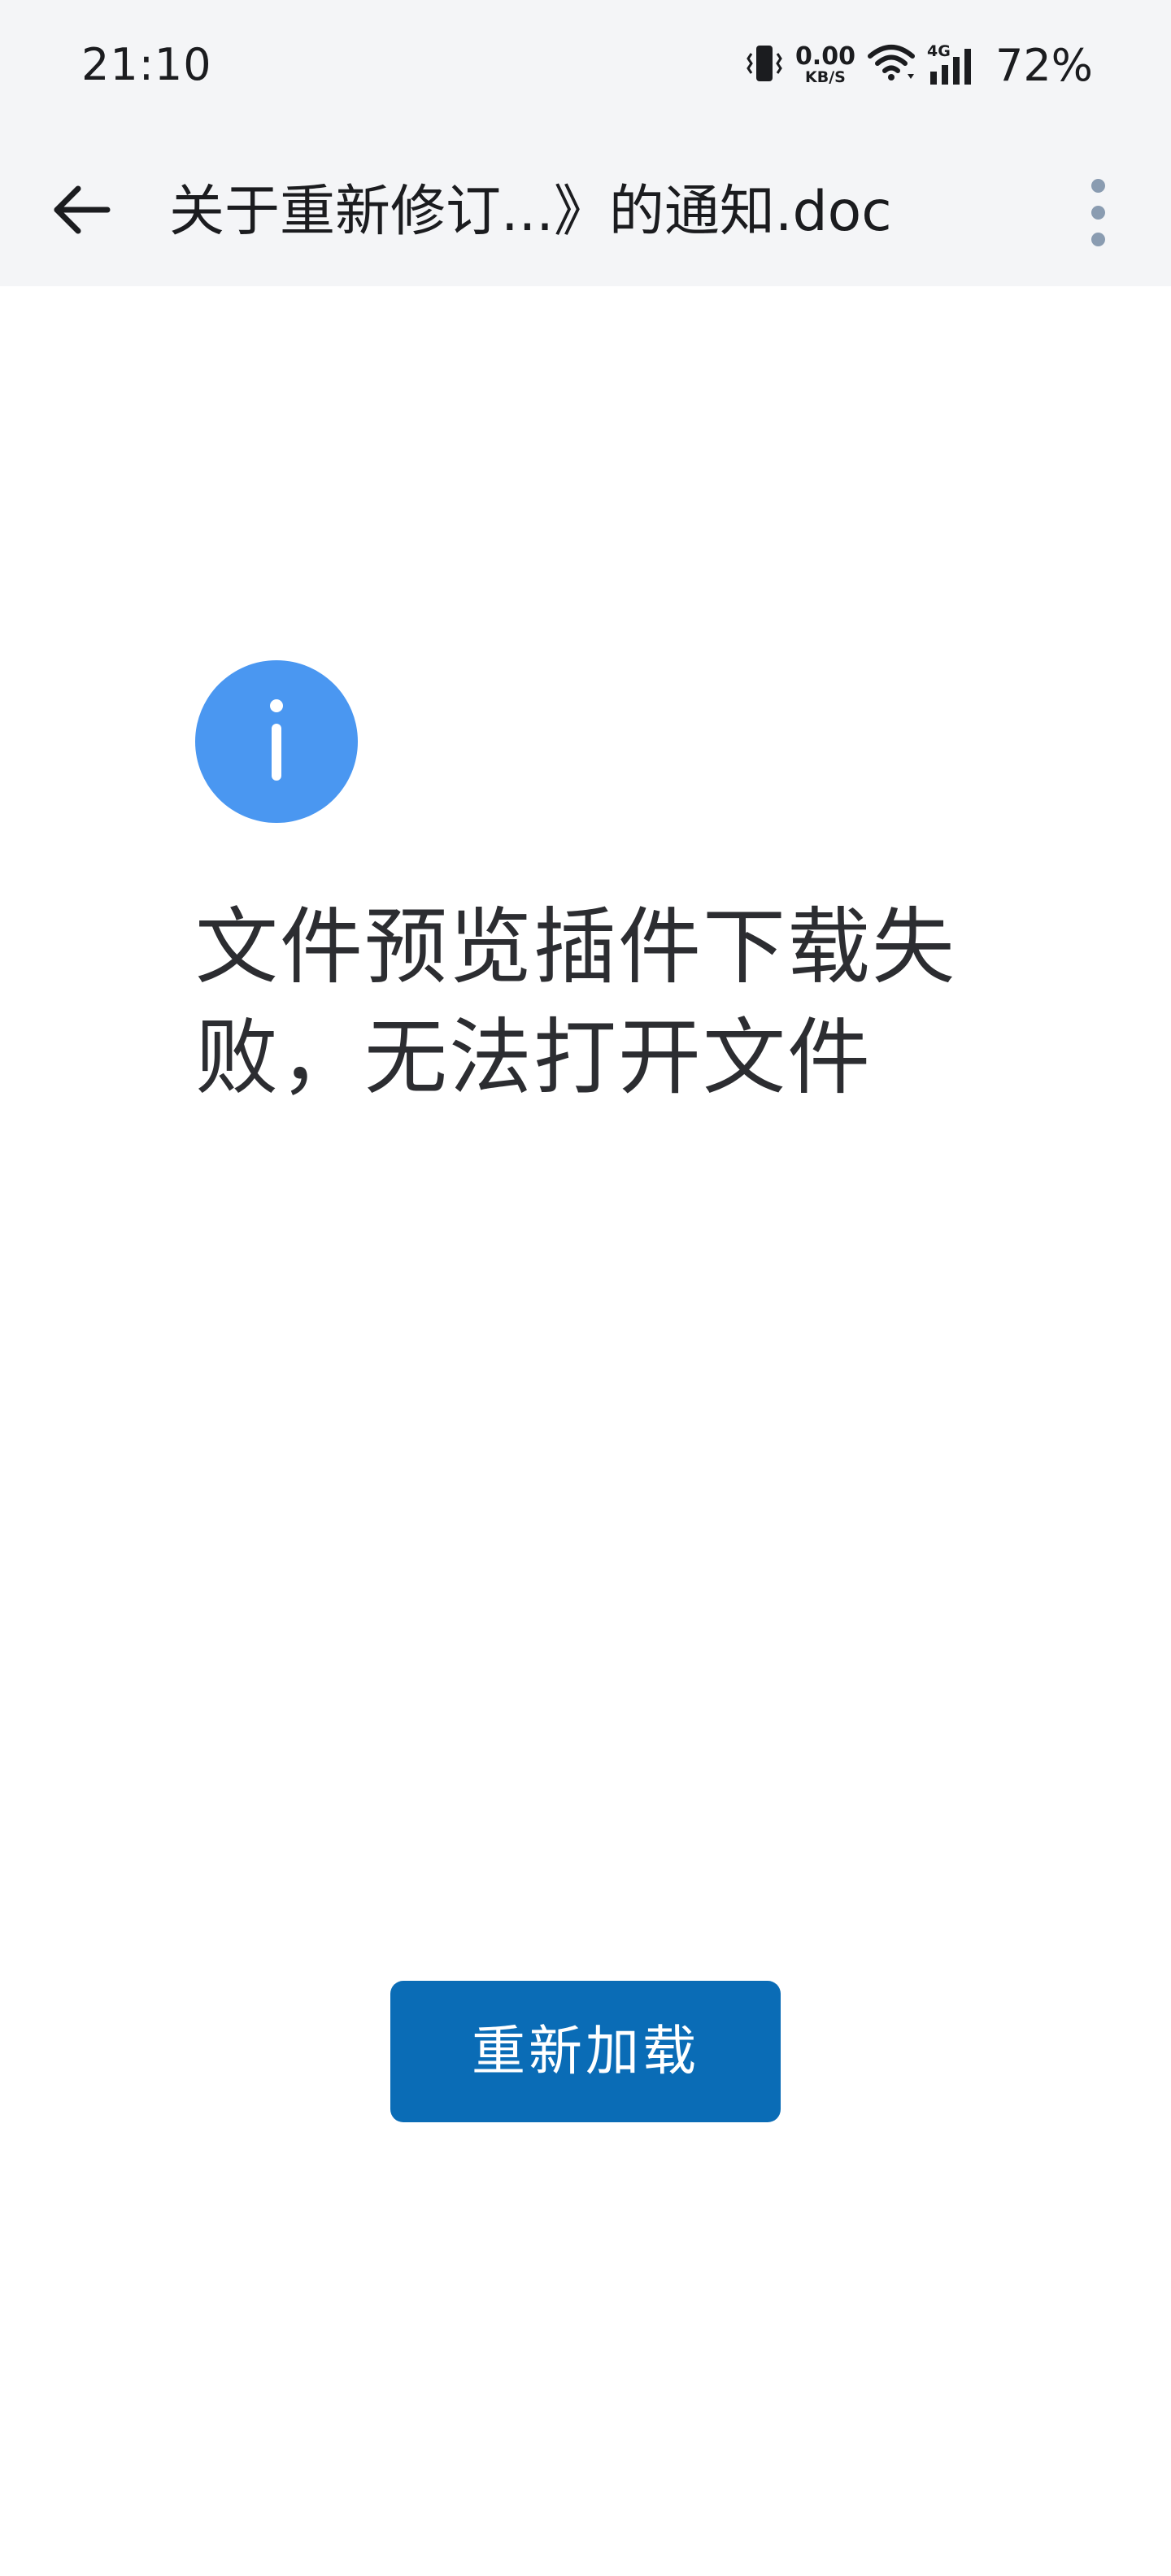  I want to click on info-icon, so click(276, 741).